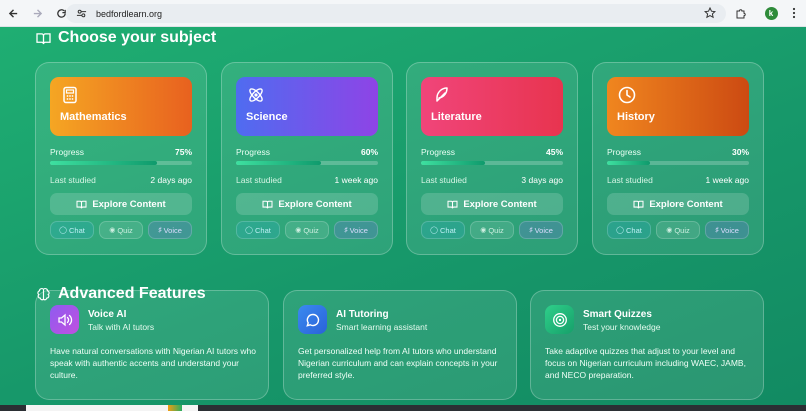 Image resolution: width=806 pixels, height=411 pixels. What do you see at coordinates (617, 314) in the screenshot?
I see `feature-title: Smart Quizzes` at bounding box center [617, 314].